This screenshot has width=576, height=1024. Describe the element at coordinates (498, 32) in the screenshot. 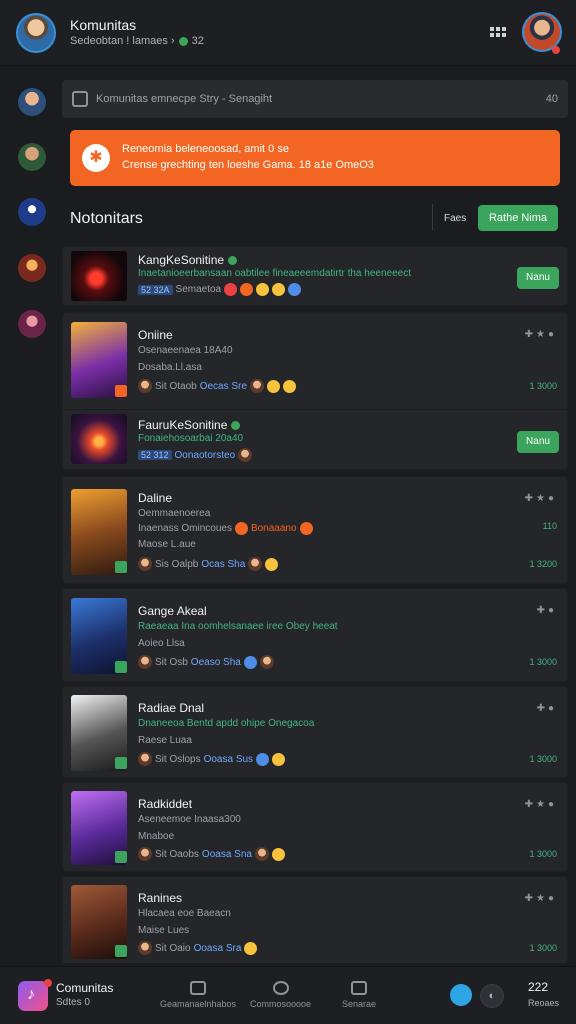

I see `grid-menu-icon` at that location.